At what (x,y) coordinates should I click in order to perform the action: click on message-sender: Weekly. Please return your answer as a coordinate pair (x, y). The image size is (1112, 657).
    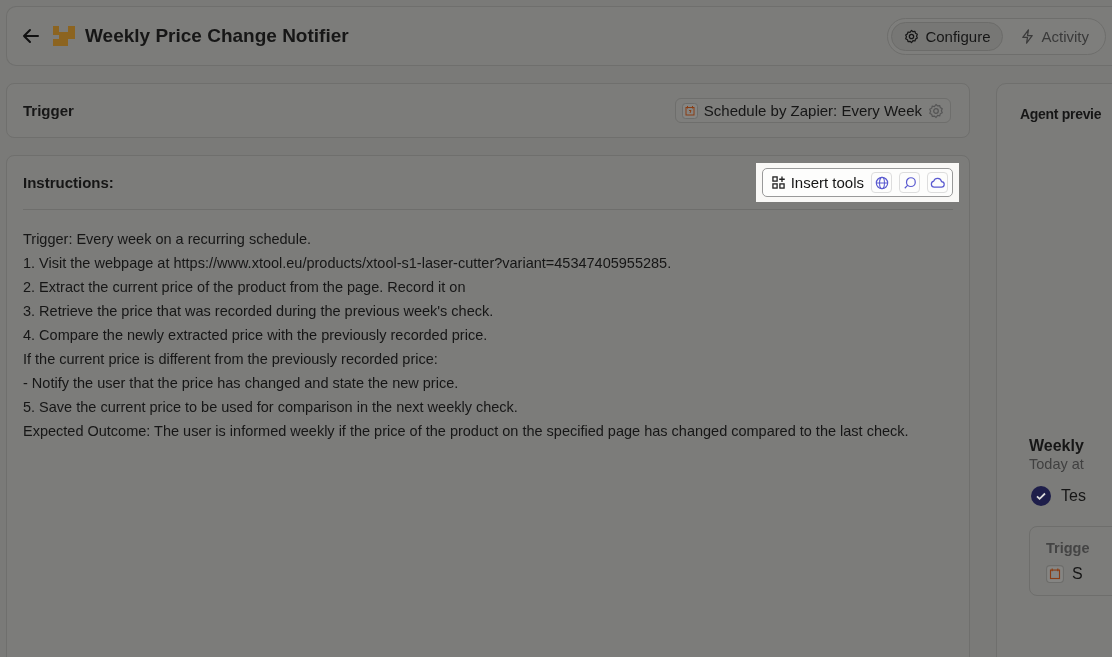
    Looking at the image, I should click on (1057, 446).